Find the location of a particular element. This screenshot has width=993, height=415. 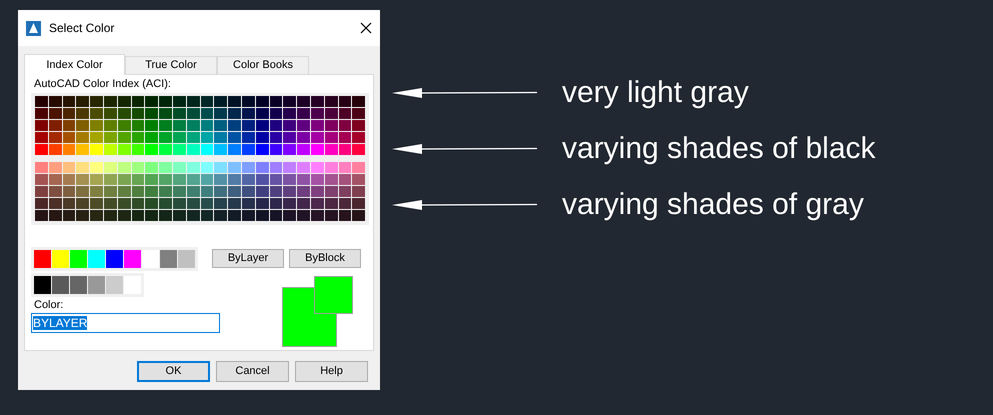

tab: Color Books is located at coordinates (263, 65).